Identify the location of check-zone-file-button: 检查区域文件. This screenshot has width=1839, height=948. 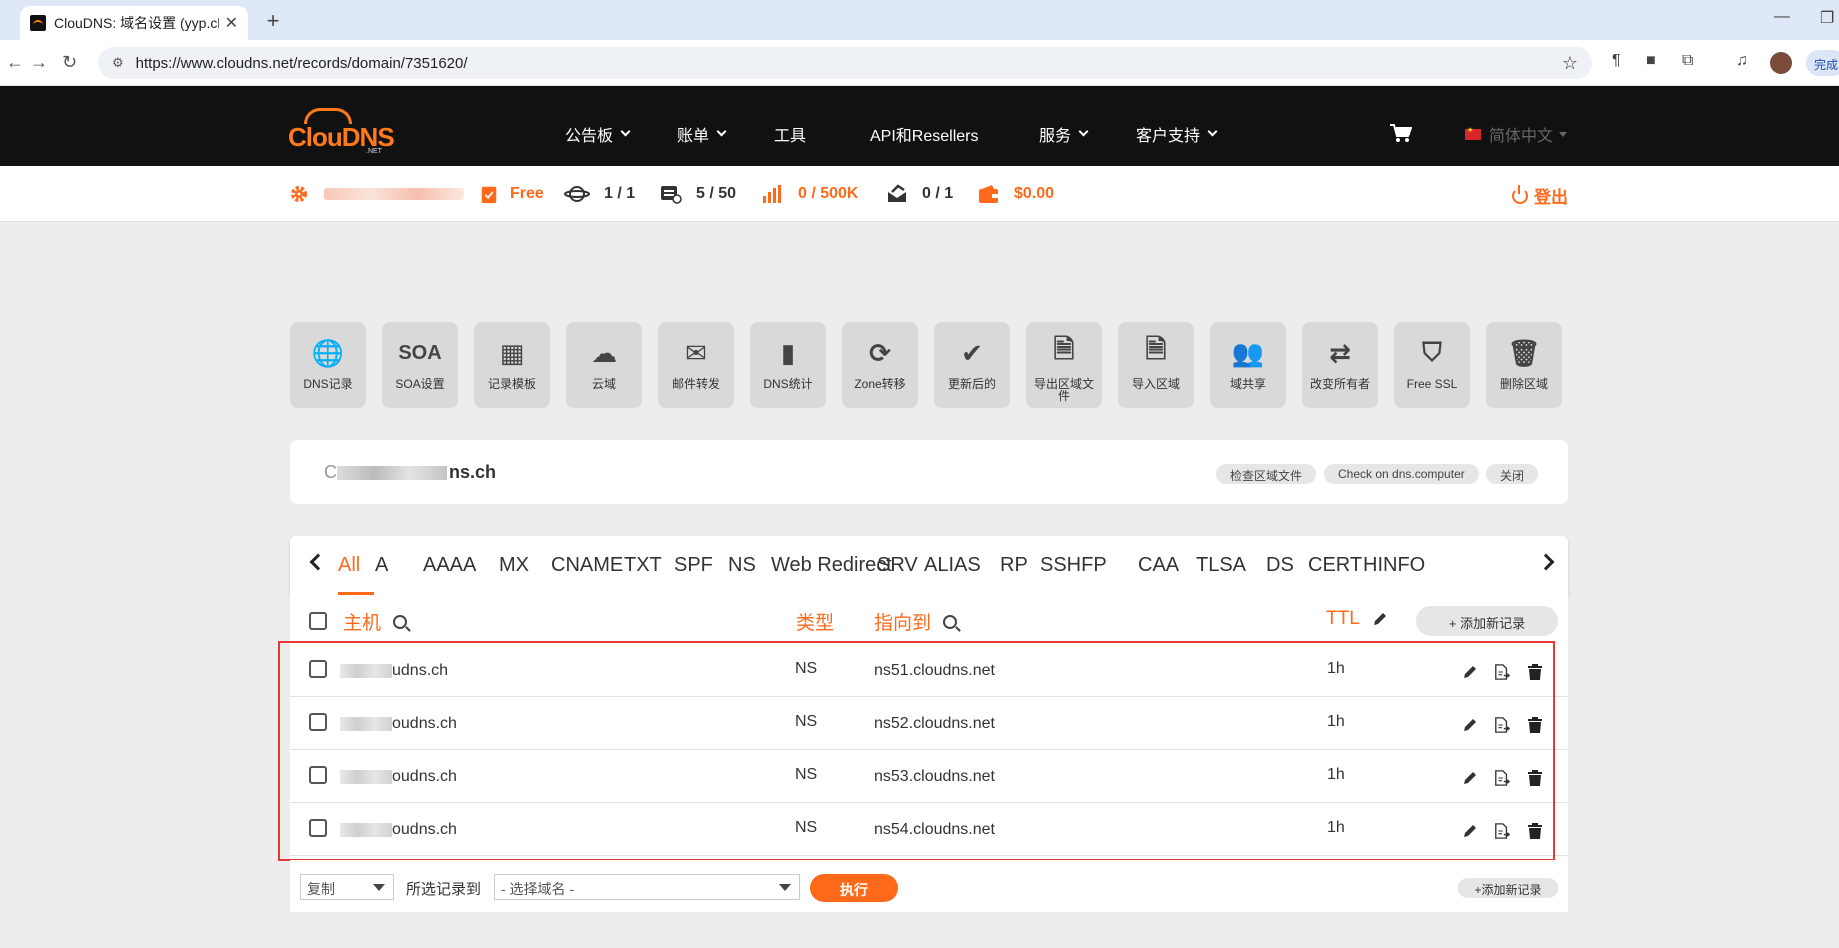
(1266, 474).